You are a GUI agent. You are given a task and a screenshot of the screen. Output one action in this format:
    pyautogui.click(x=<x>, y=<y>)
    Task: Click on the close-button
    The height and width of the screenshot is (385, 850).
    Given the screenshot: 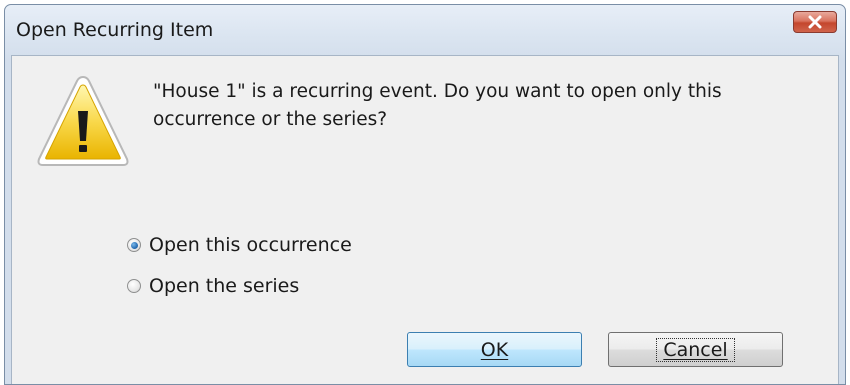 What is the action you would take?
    pyautogui.click(x=815, y=22)
    